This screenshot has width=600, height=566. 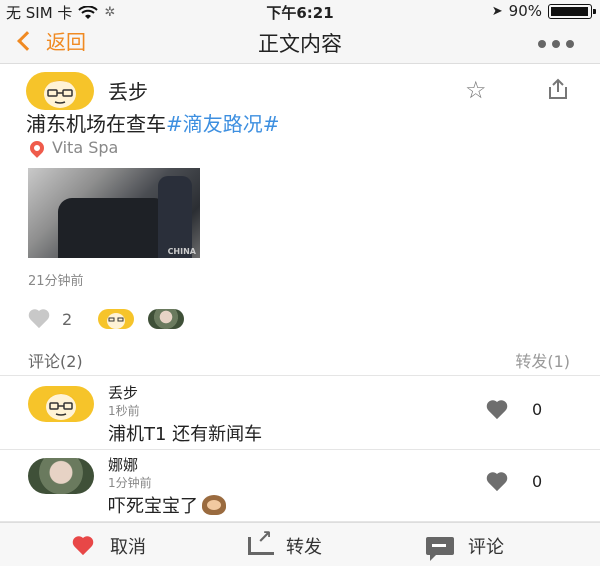 I want to click on like-count: 2, so click(x=67, y=319).